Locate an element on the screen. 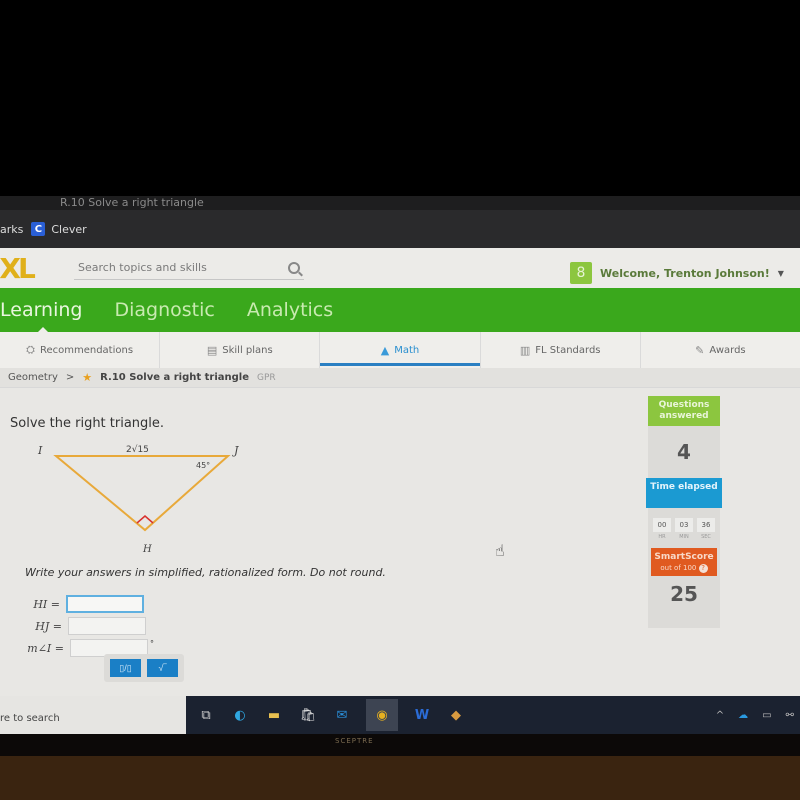  answer-row-hi: HI = is located at coordinates (81, 604).